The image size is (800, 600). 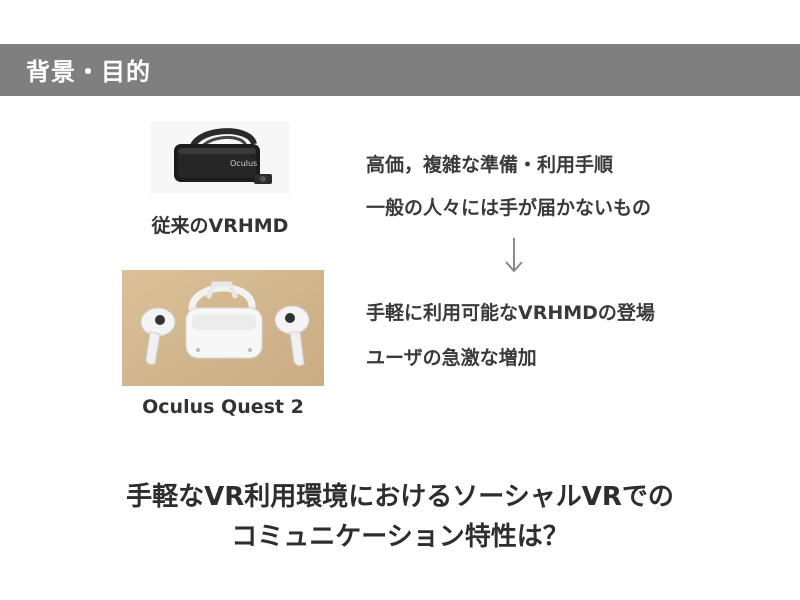 I want to click on old-vrhmd-image: Oculus, so click(x=220, y=158).